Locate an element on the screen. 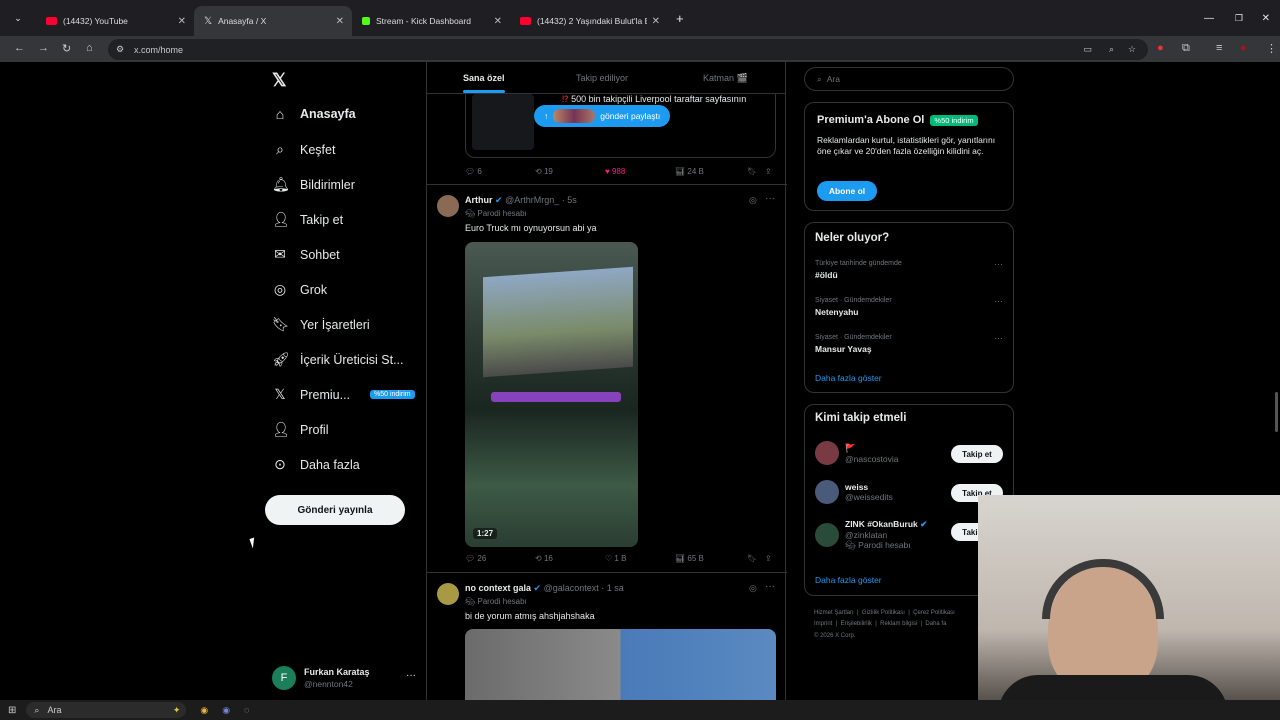  profile-avatar-icon: ● is located at coordinates (1243, 48).